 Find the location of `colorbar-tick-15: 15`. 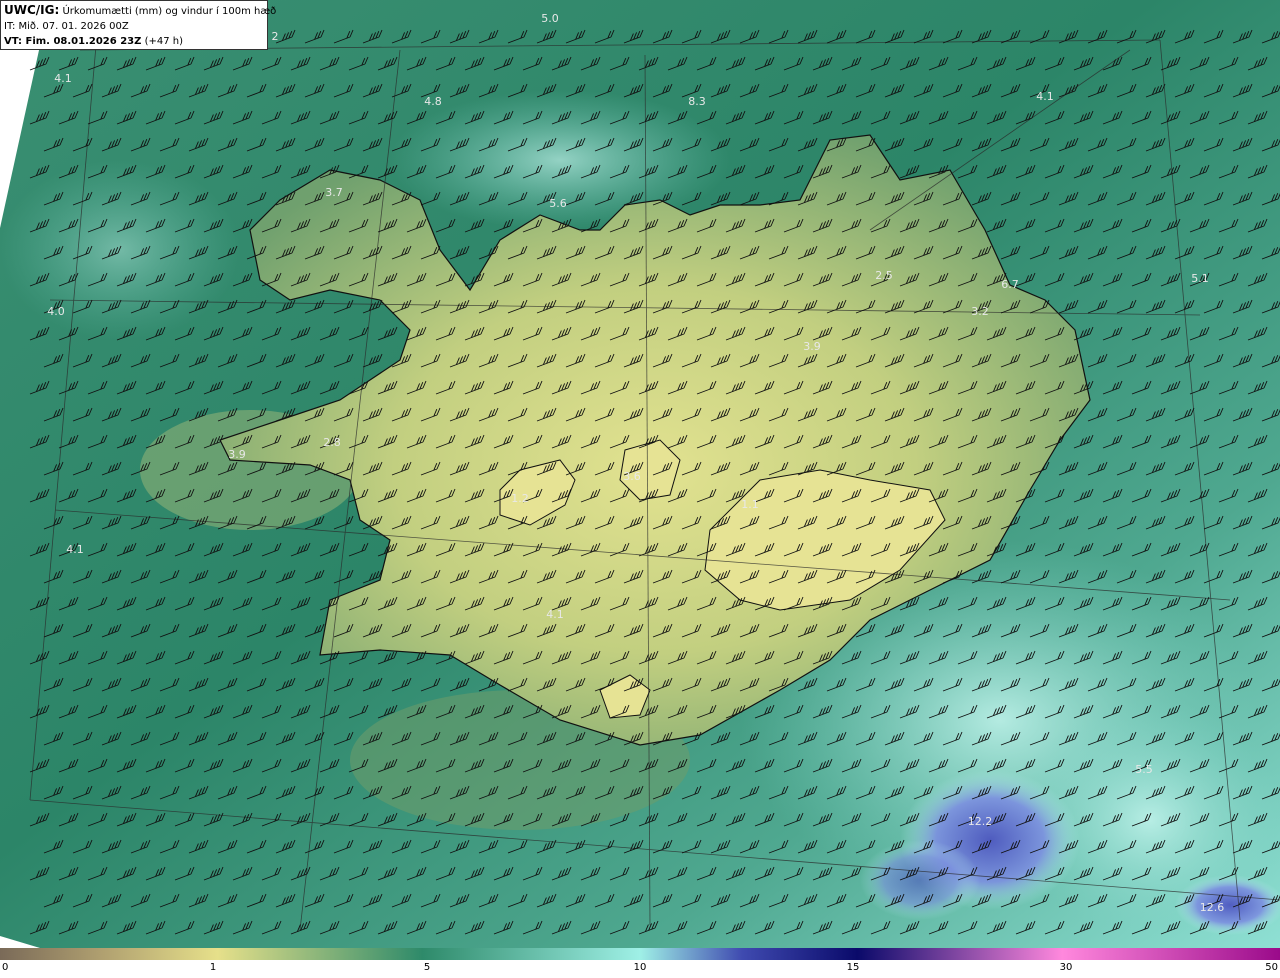

colorbar-tick-15: 15 is located at coordinates (853, 967).